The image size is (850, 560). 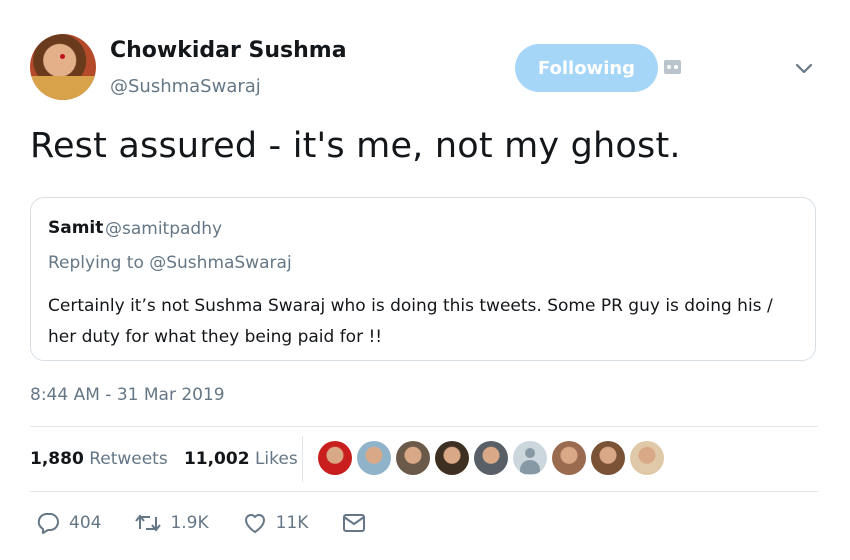 I want to click on heart-icon, so click(x=254, y=523).